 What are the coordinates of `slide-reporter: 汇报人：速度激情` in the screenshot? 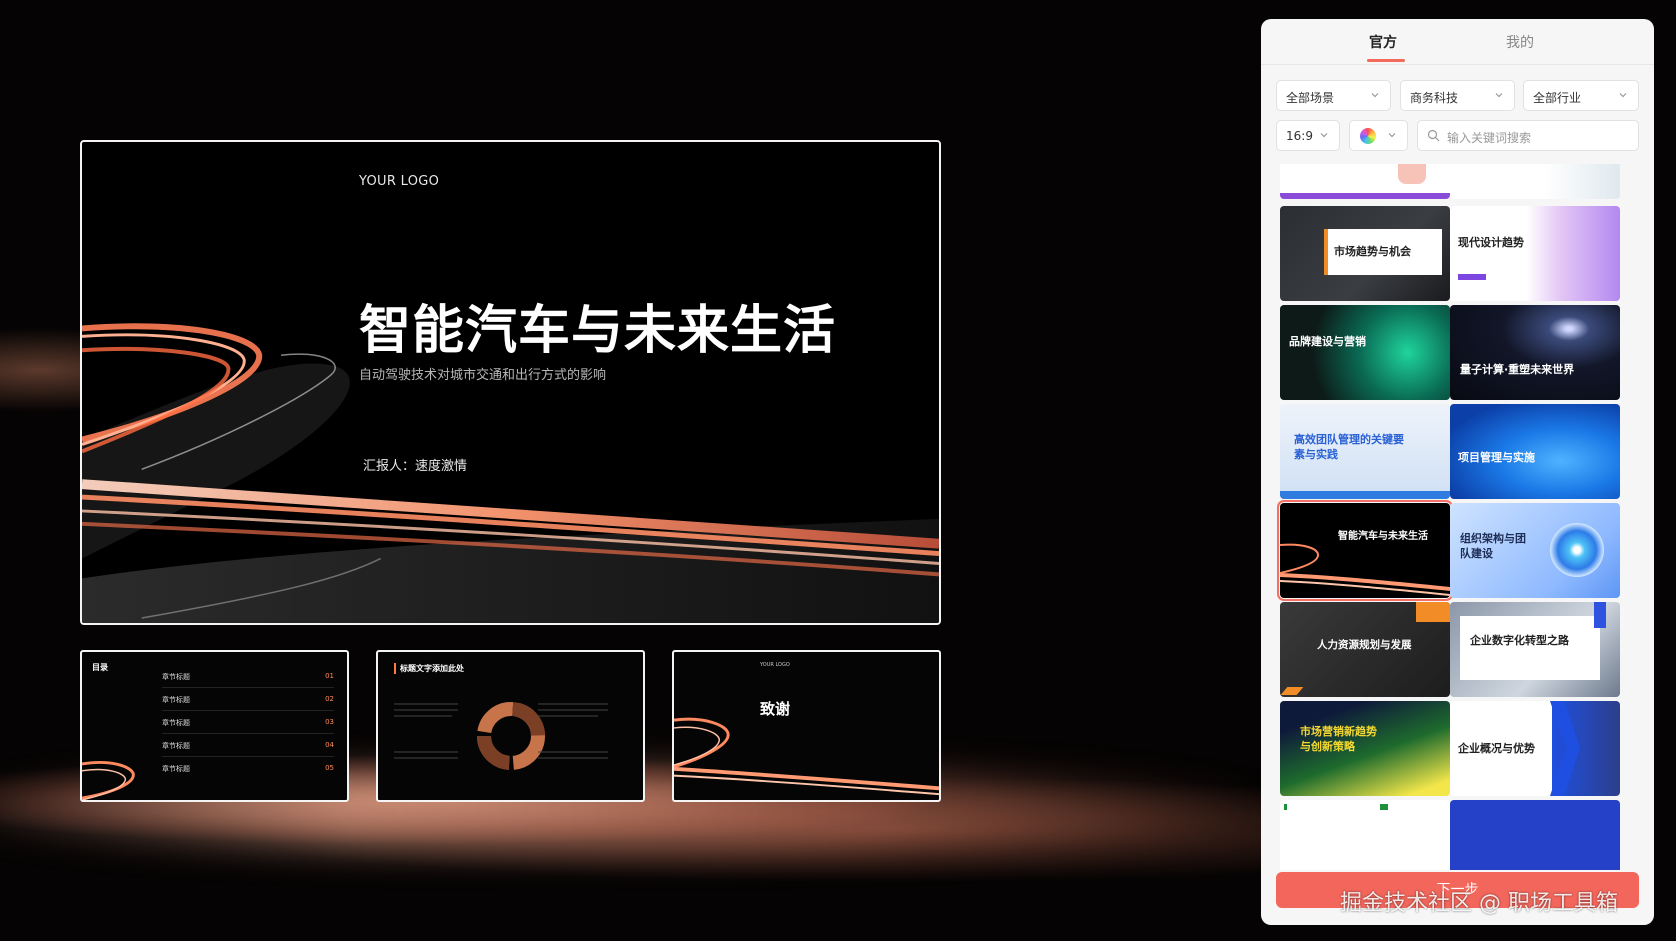 It's located at (415, 466).